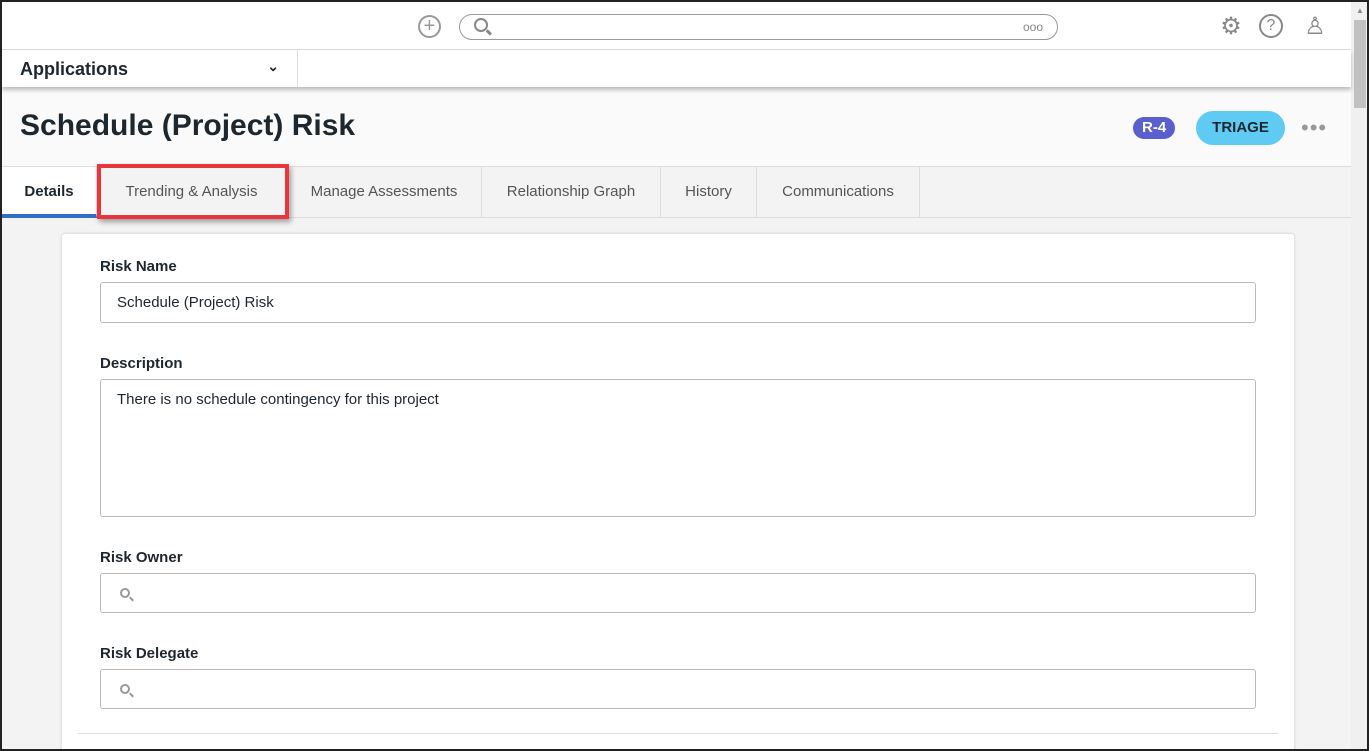 This screenshot has height=751, width=1369. What do you see at coordinates (74, 69) in the screenshot?
I see `applications-label: Applications` at bounding box center [74, 69].